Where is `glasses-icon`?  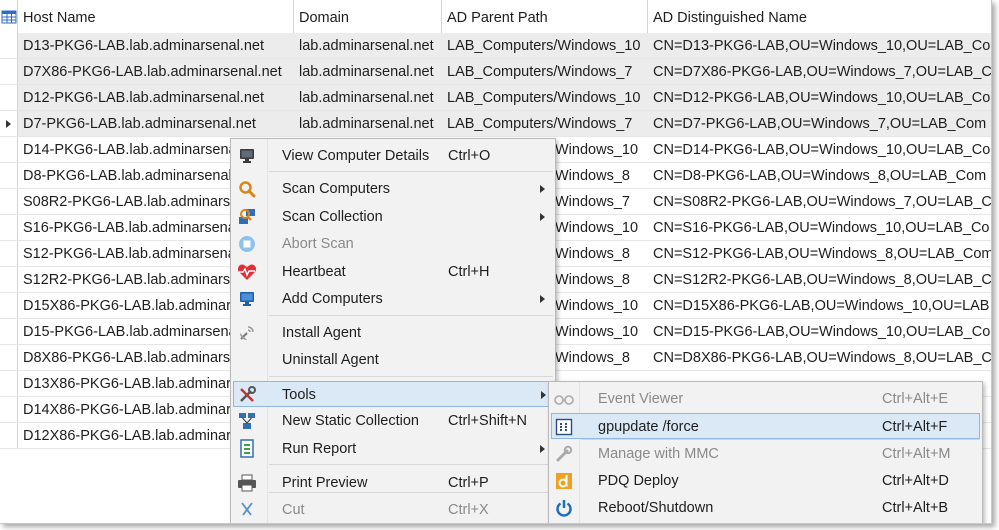 glasses-icon is located at coordinates (564, 399).